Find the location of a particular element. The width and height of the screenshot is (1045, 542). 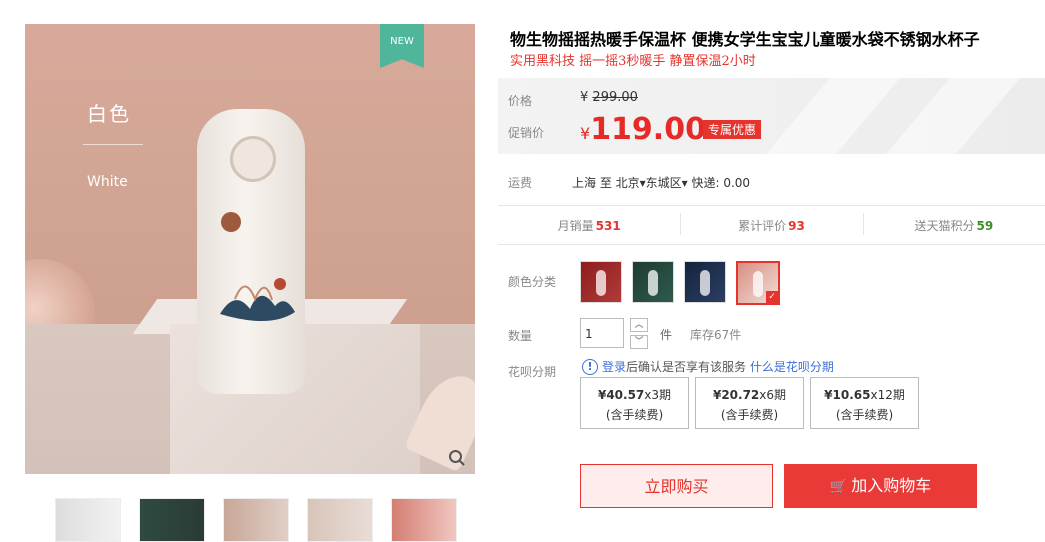

what-is-huabei-link: 什么是花呗分期 is located at coordinates (792, 366).